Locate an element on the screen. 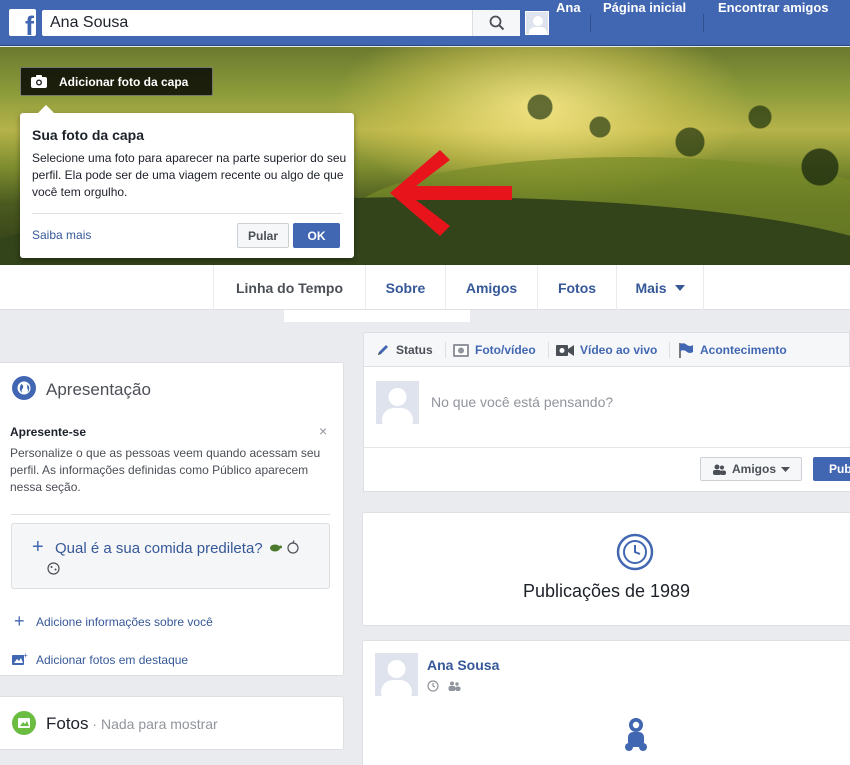 This screenshot has height=765, width=850. tab-live-video: Vídeo ao vivo is located at coordinates (606, 350).